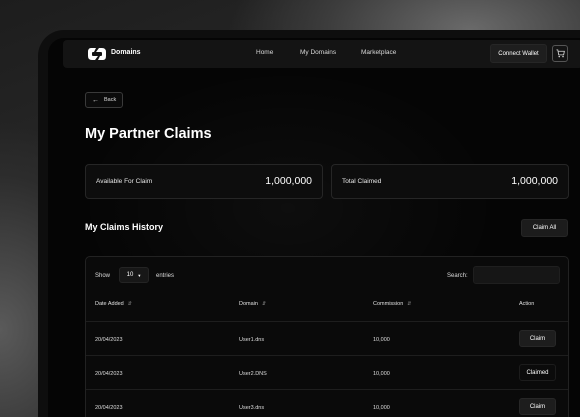 The height and width of the screenshot is (417, 580). Describe the element at coordinates (318, 52) in the screenshot. I see `nav-link-my-domains: My Domains` at that location.